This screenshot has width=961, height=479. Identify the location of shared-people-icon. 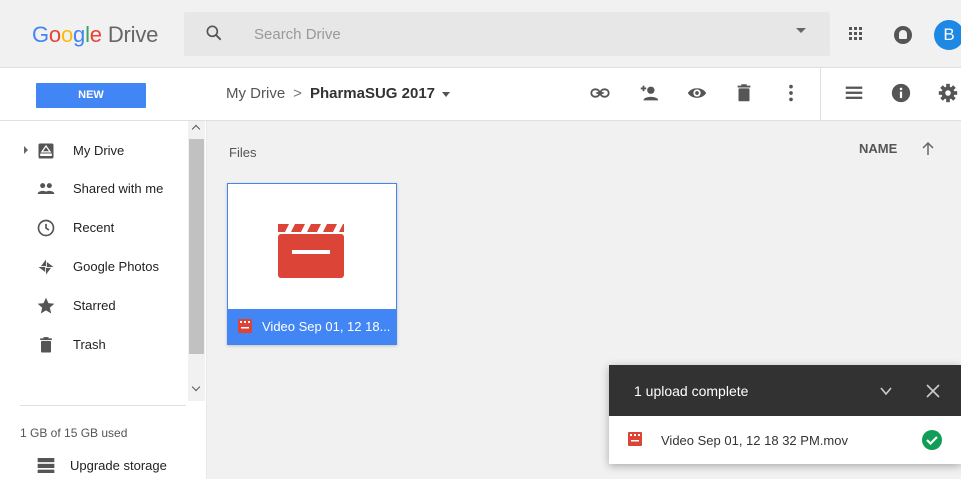
(46, 188).